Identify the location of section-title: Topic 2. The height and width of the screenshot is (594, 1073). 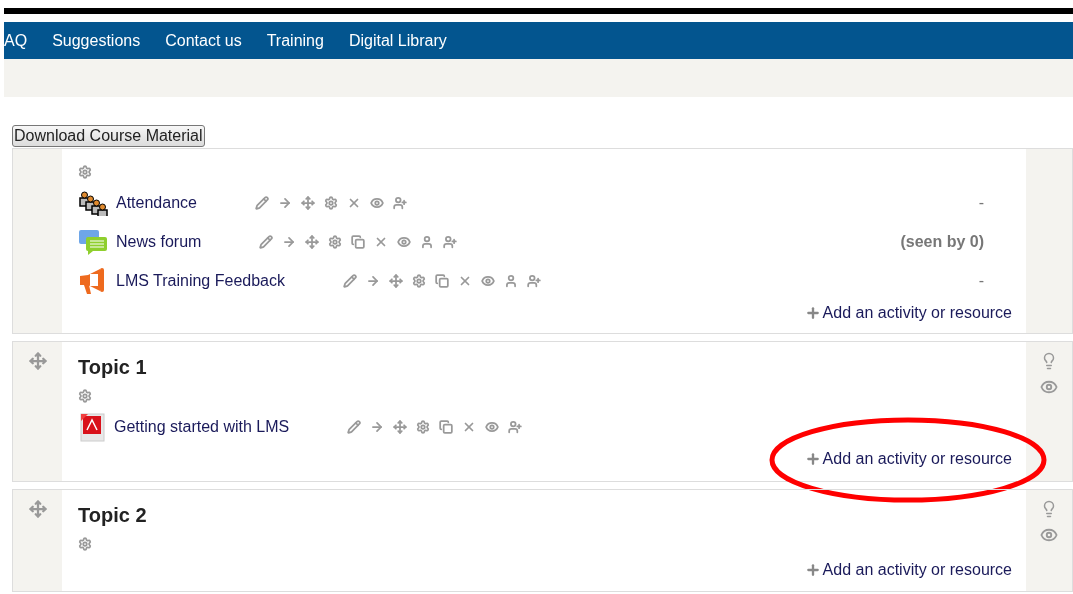
(113, 515).